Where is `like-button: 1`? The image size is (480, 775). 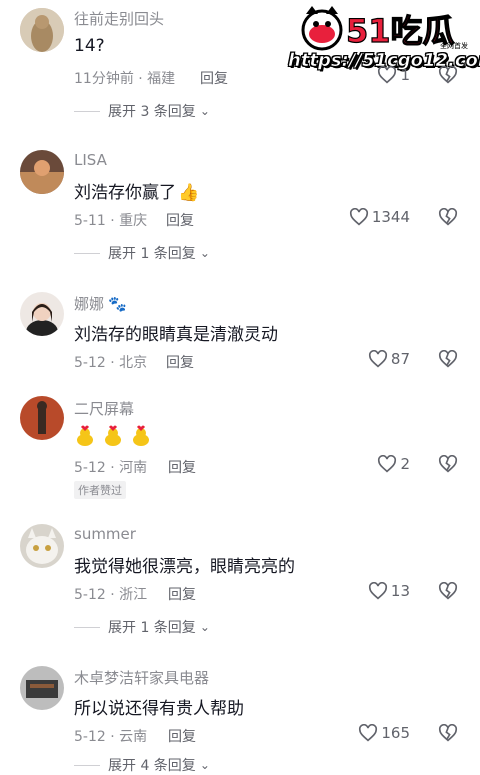
like-button: 1 is located at coordinates (393, 75).